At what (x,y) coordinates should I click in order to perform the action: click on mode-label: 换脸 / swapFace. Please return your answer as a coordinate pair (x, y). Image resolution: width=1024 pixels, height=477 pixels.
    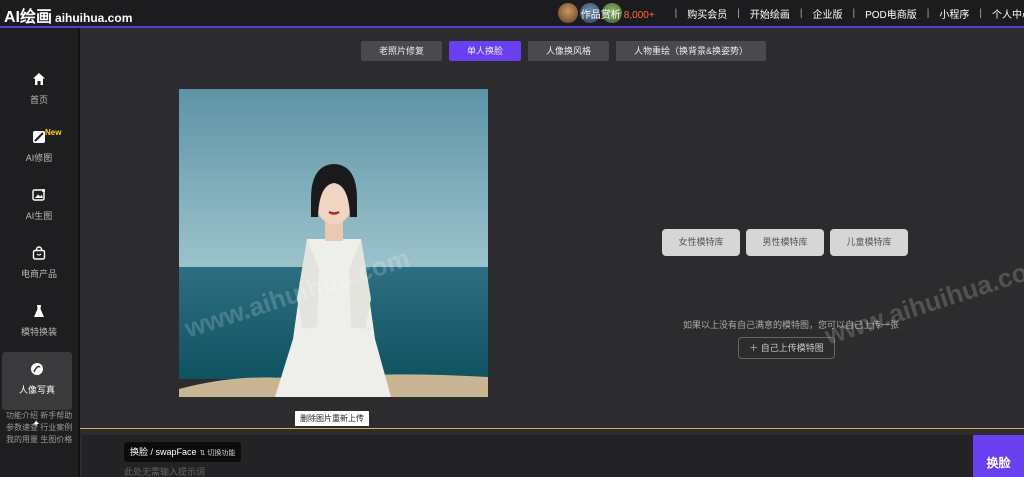
    Looking at the image, I should click on (163, 452).